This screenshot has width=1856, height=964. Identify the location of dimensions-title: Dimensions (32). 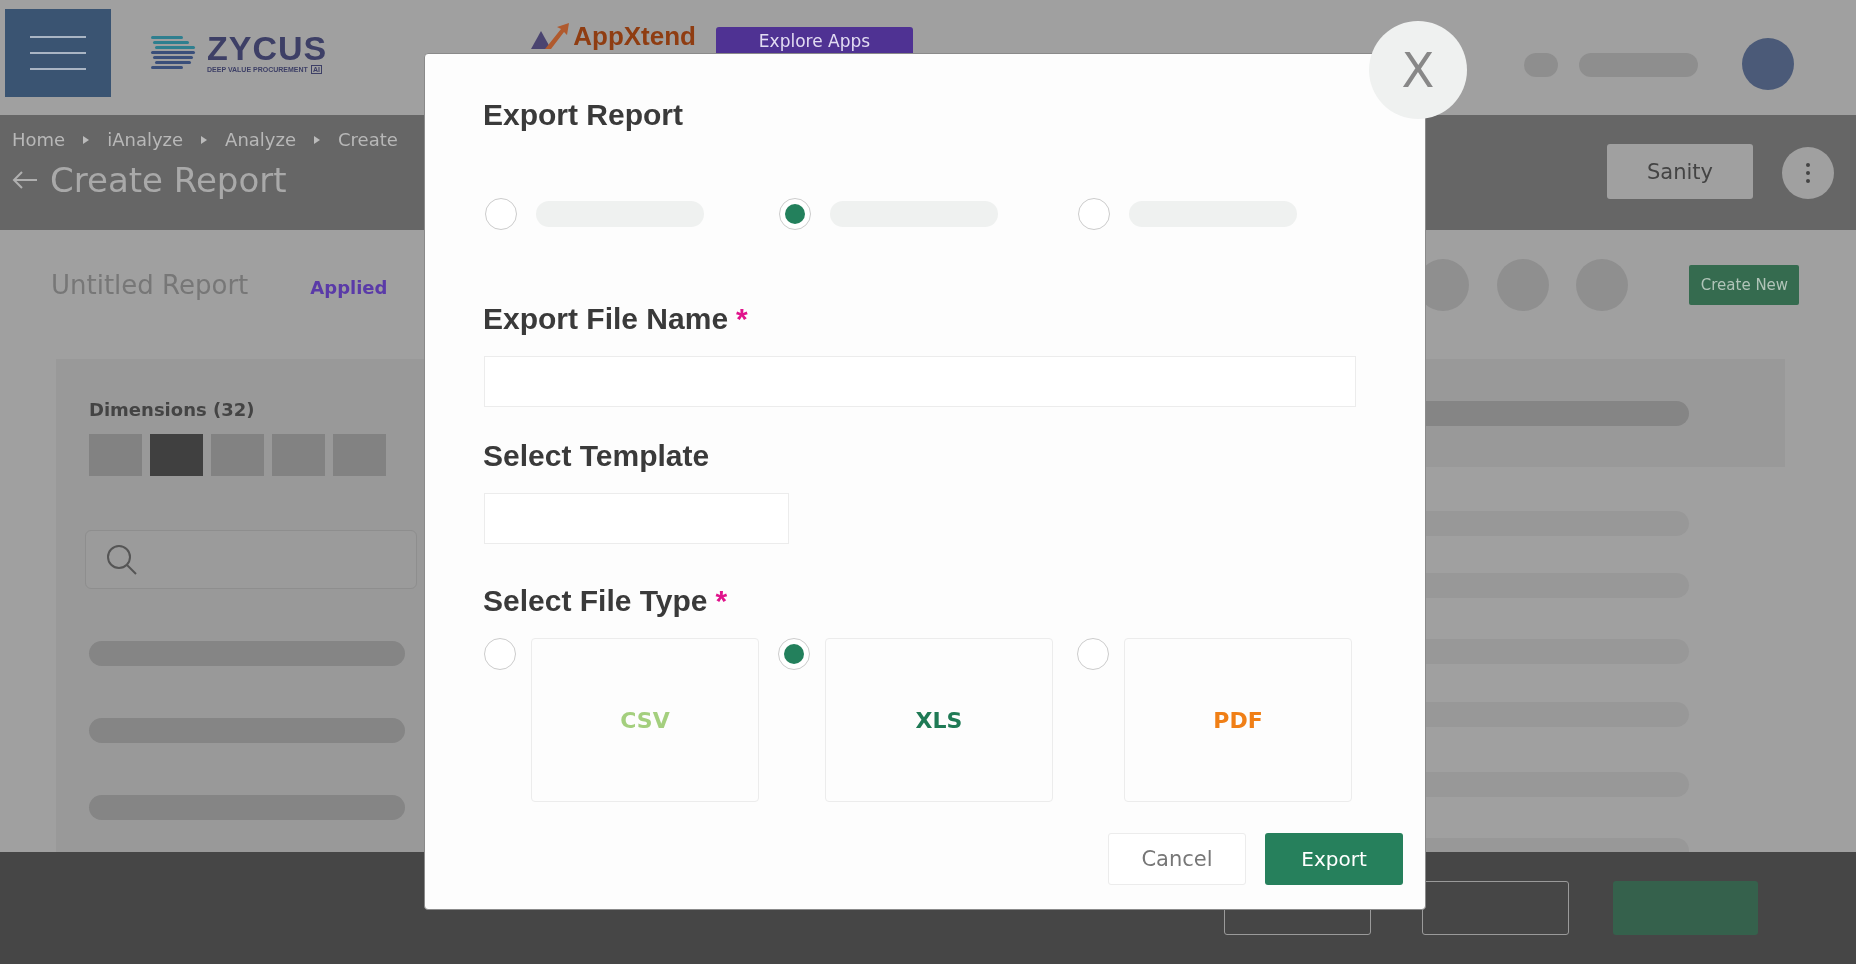
(172, 409).